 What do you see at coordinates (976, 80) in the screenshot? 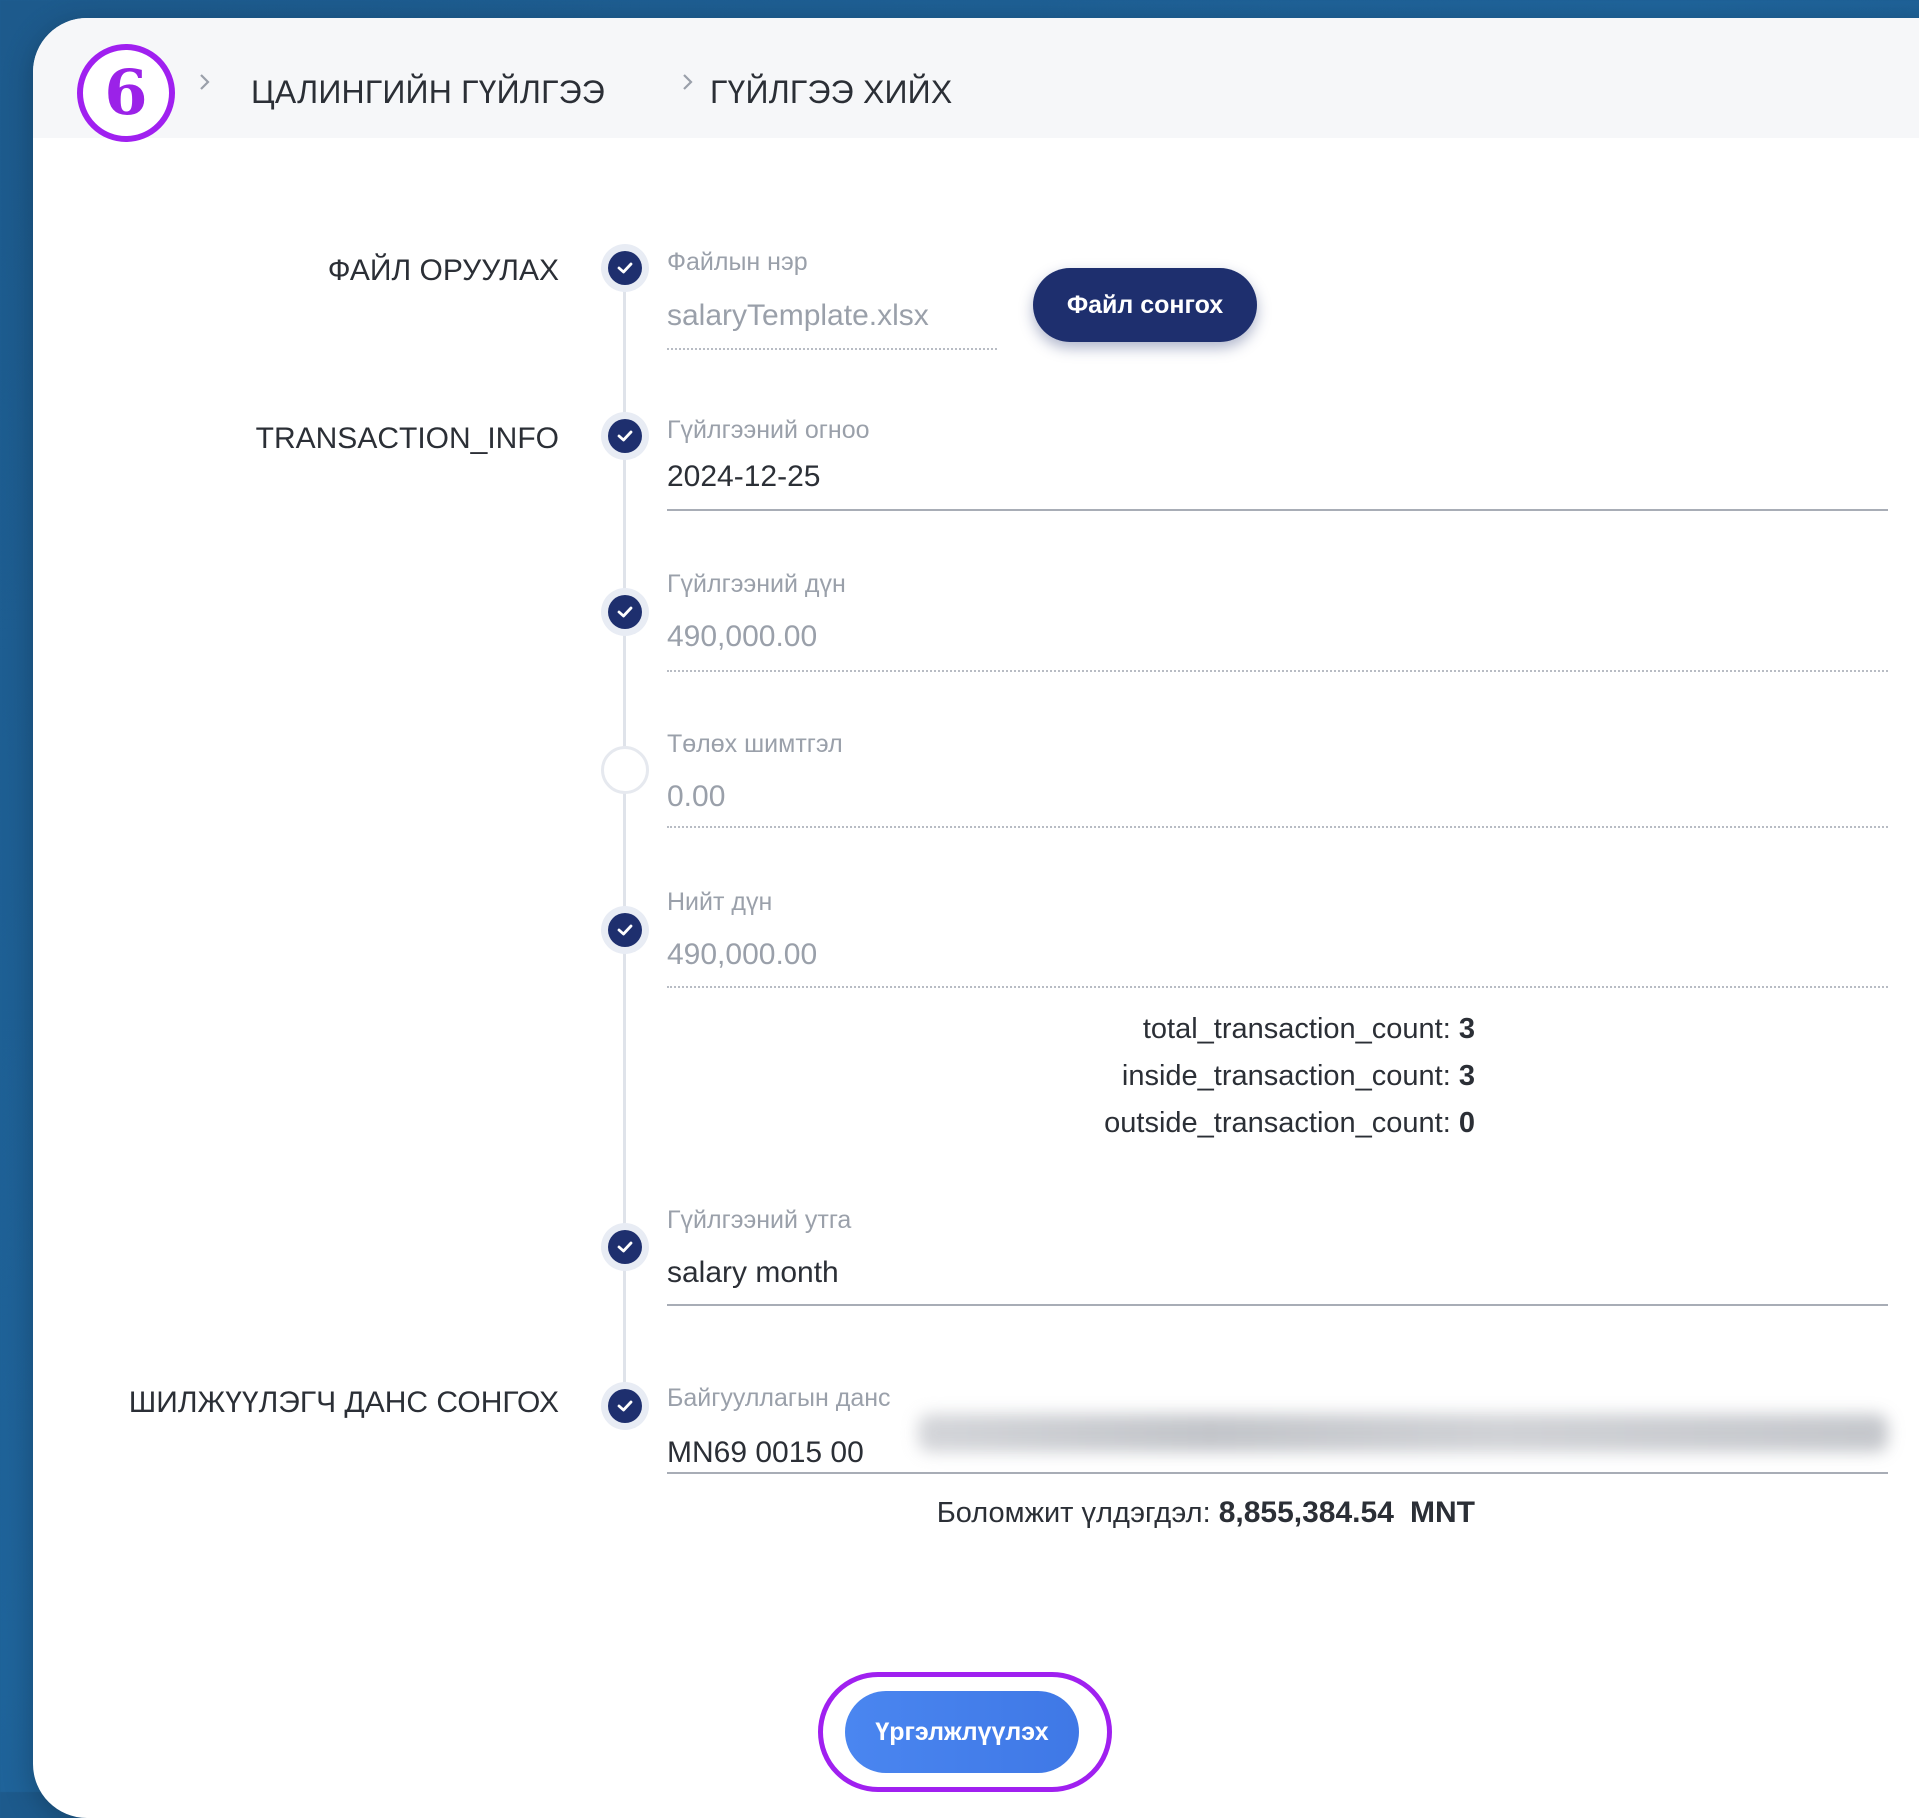
I see `breadcrumb: 6 ЦАЛИНГИЙН ГҮЙЛГЭЭ ГҮЙЛГЭЭ ХИЙХ` at bounding box center [976, 80].